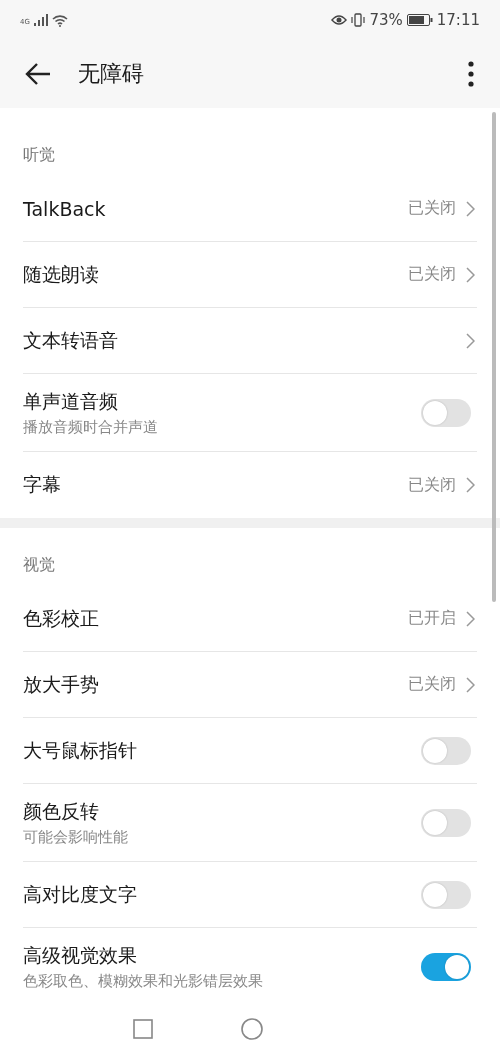  I want to click on recents-icon, so click(143, 1028).